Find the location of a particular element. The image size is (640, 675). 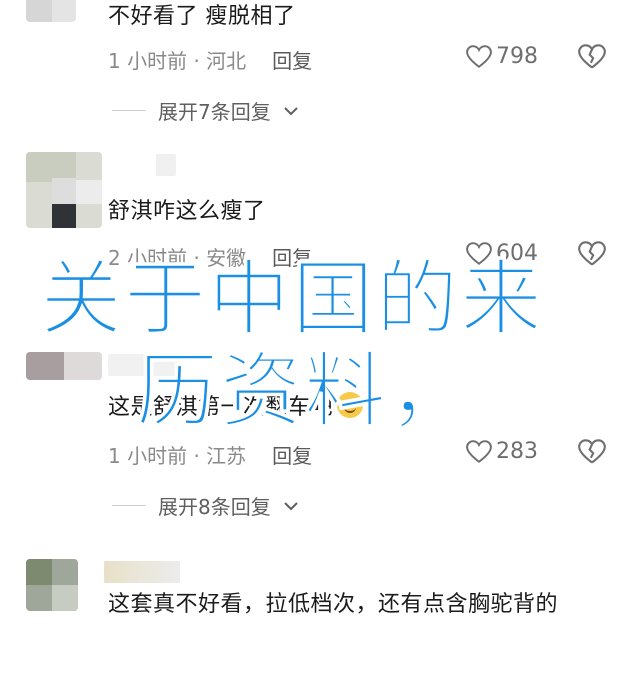

comment-time: 1 小时前 · 河北 is located at coordinates (177, 61).